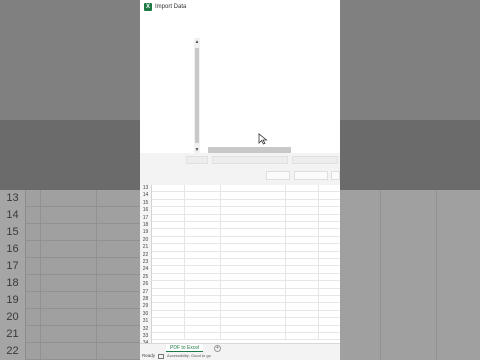 The height and width of the screenshot is (360, 480). What do you see at coordinates (146, 329) in the screenshot?
I see `row-number: 32` at bounding box center [146, 329].